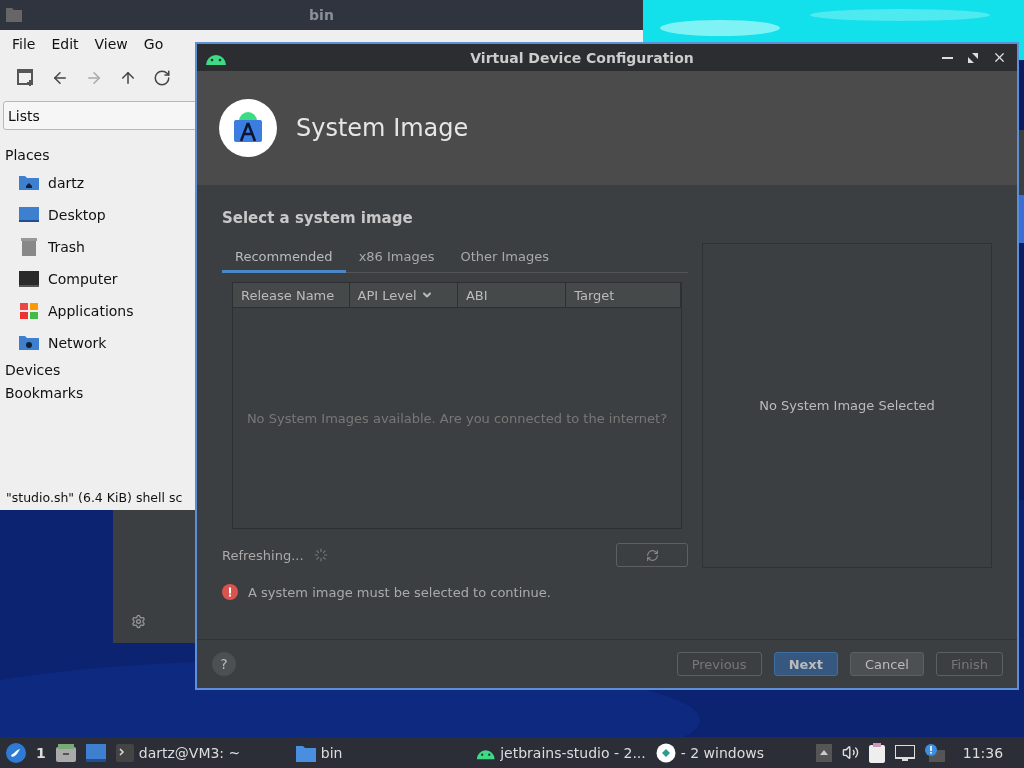  I want to click on error-message: A system image must be selected to continue., so click(399, 592).